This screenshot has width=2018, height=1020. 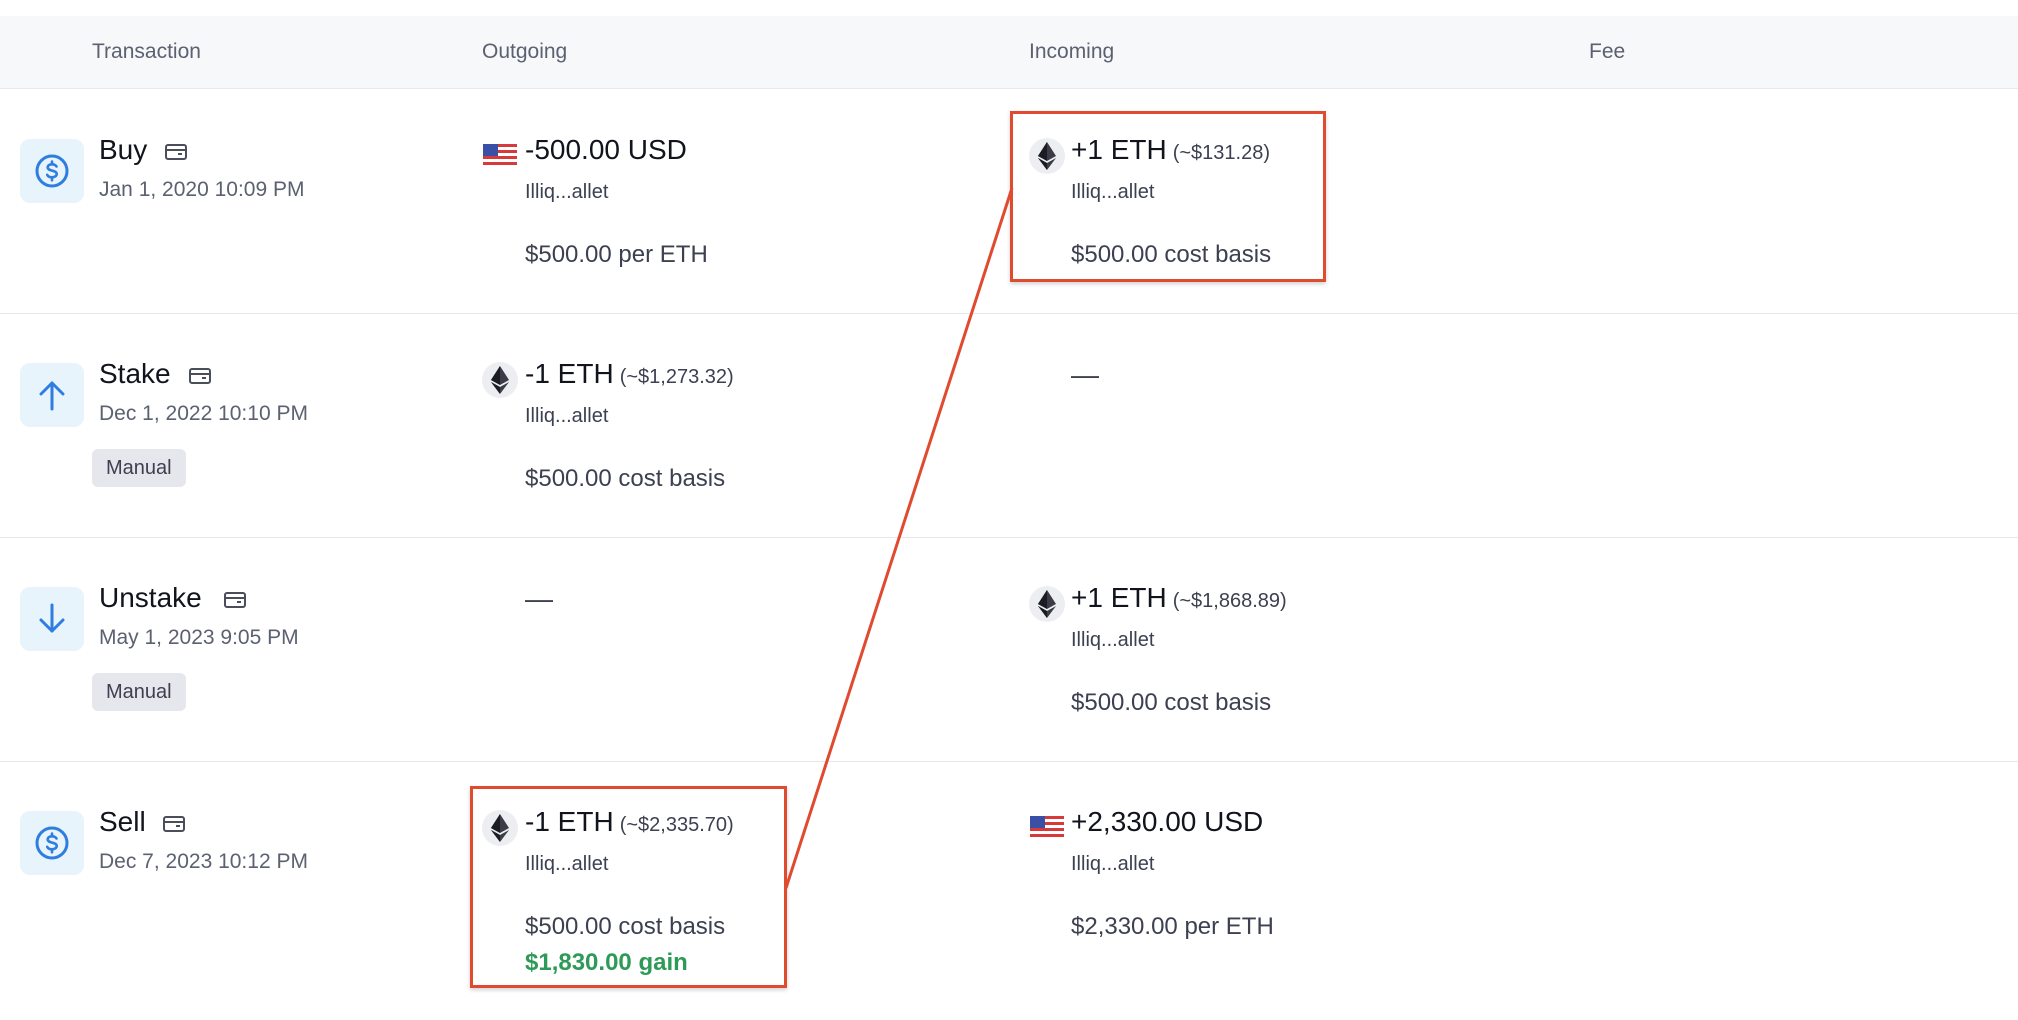 I want to click on incoming-empty-dash: —, so click(x=1085, y=374).